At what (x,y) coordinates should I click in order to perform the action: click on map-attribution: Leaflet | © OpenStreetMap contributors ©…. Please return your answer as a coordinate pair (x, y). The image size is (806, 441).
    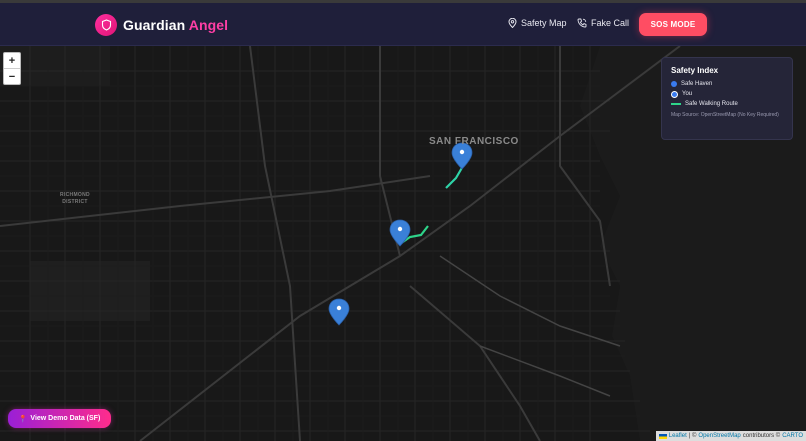
    Looking at the image, I should click on (730, 436).